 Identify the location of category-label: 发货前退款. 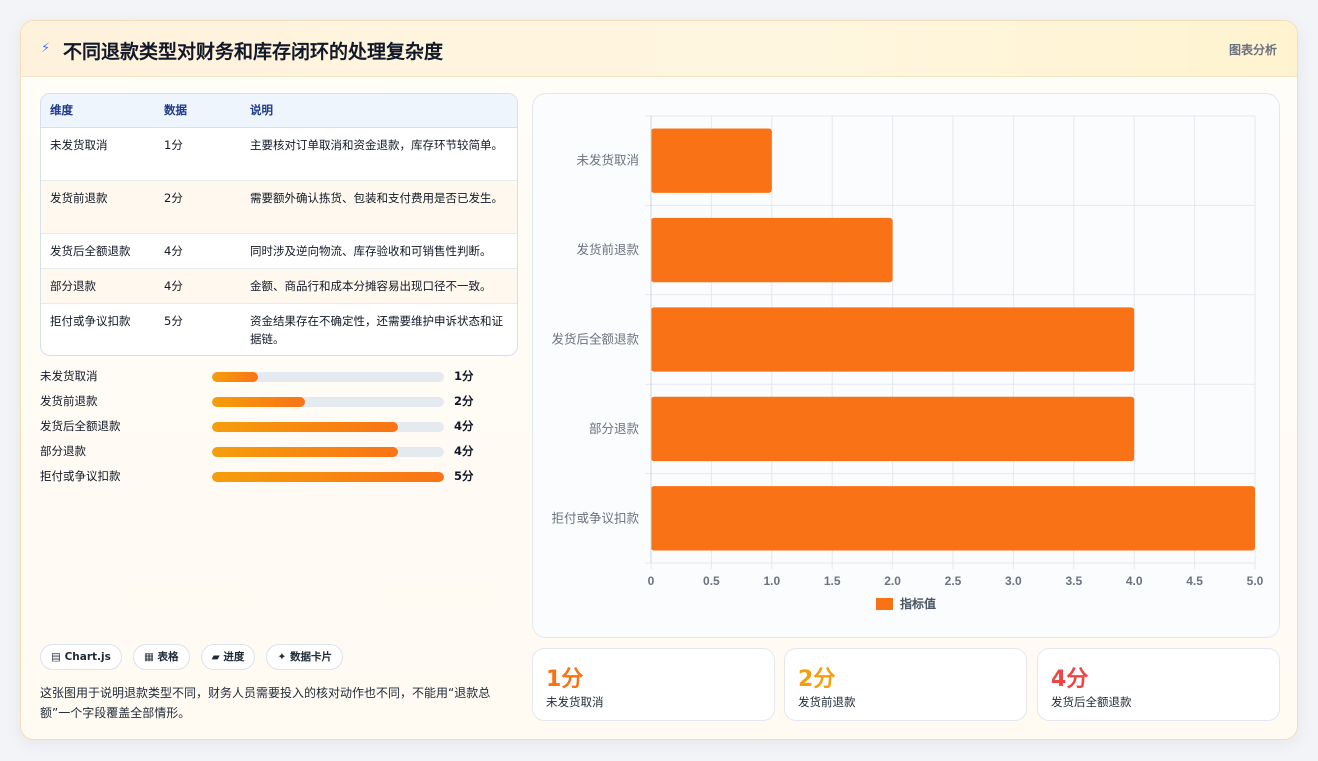
(607, 249).